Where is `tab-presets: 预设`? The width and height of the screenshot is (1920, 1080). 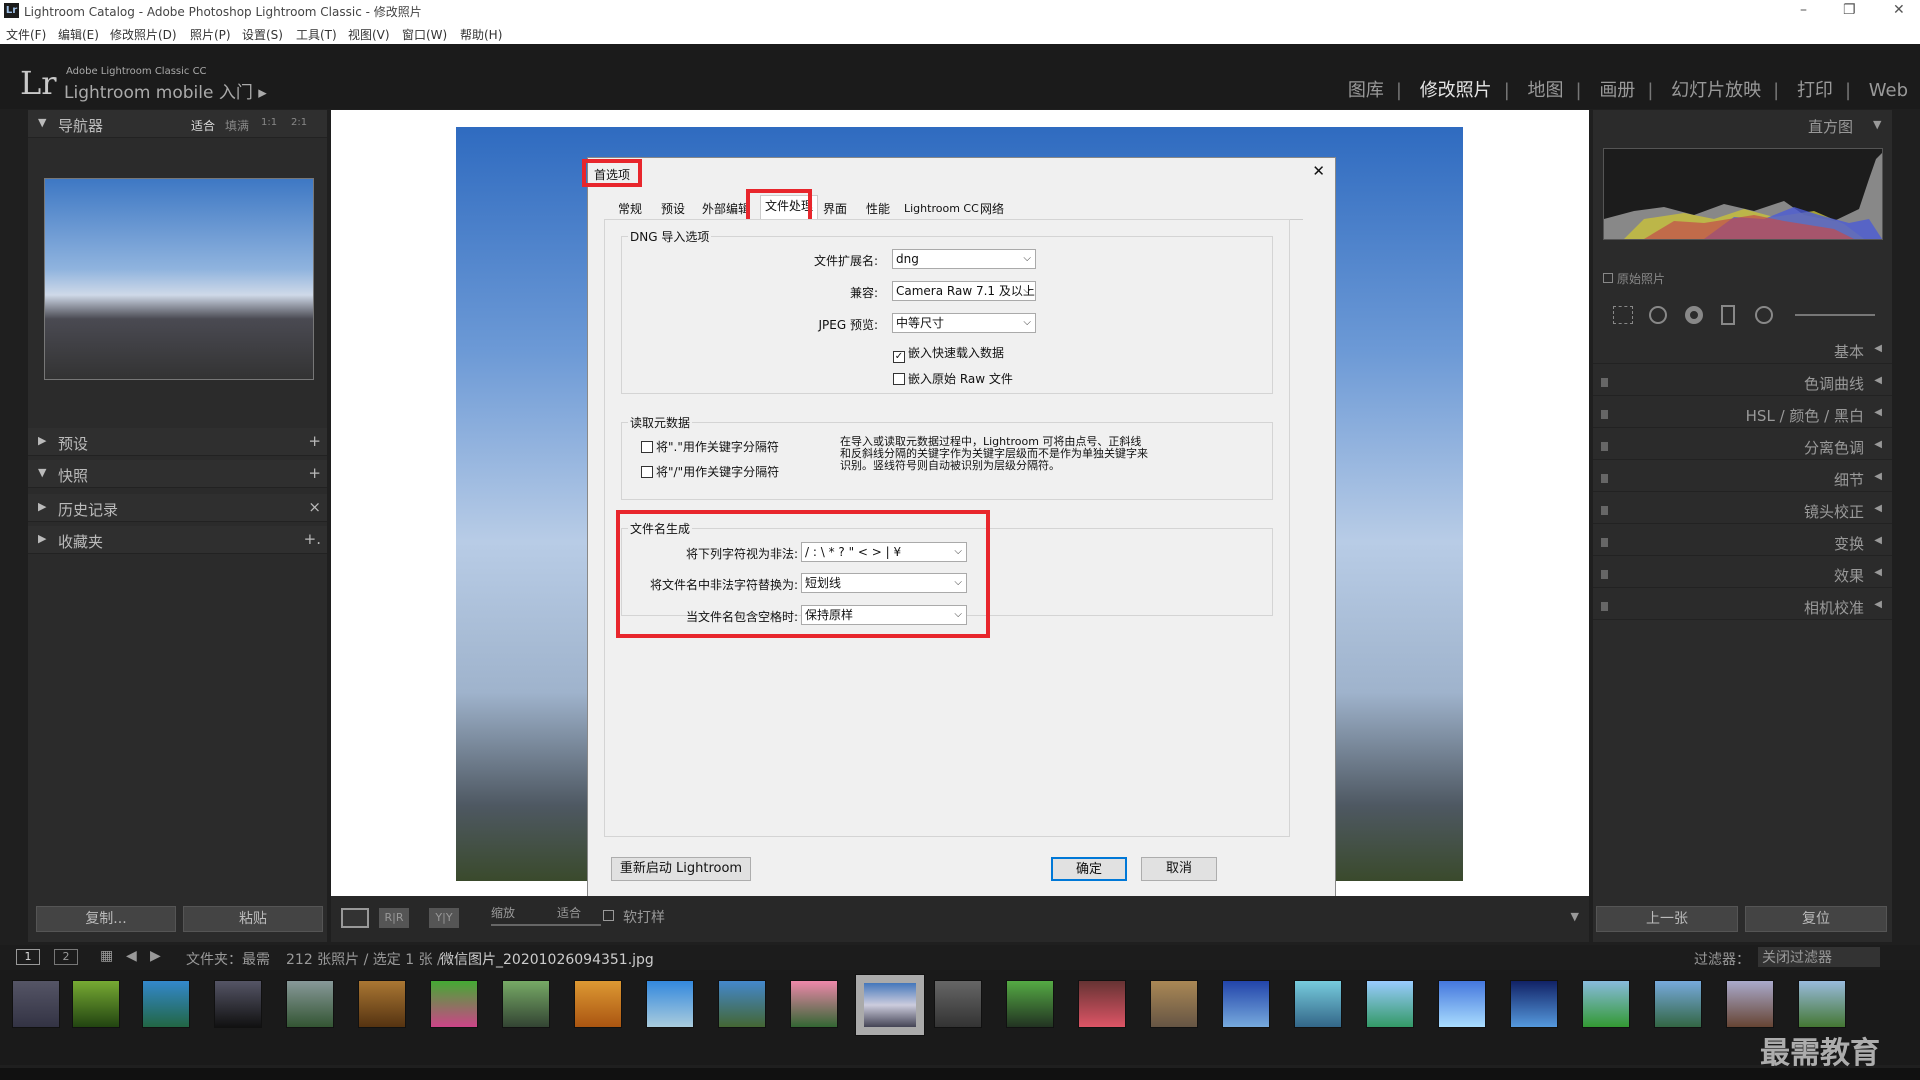 tab-presets: 预设 is located at coordinates (673, 209).